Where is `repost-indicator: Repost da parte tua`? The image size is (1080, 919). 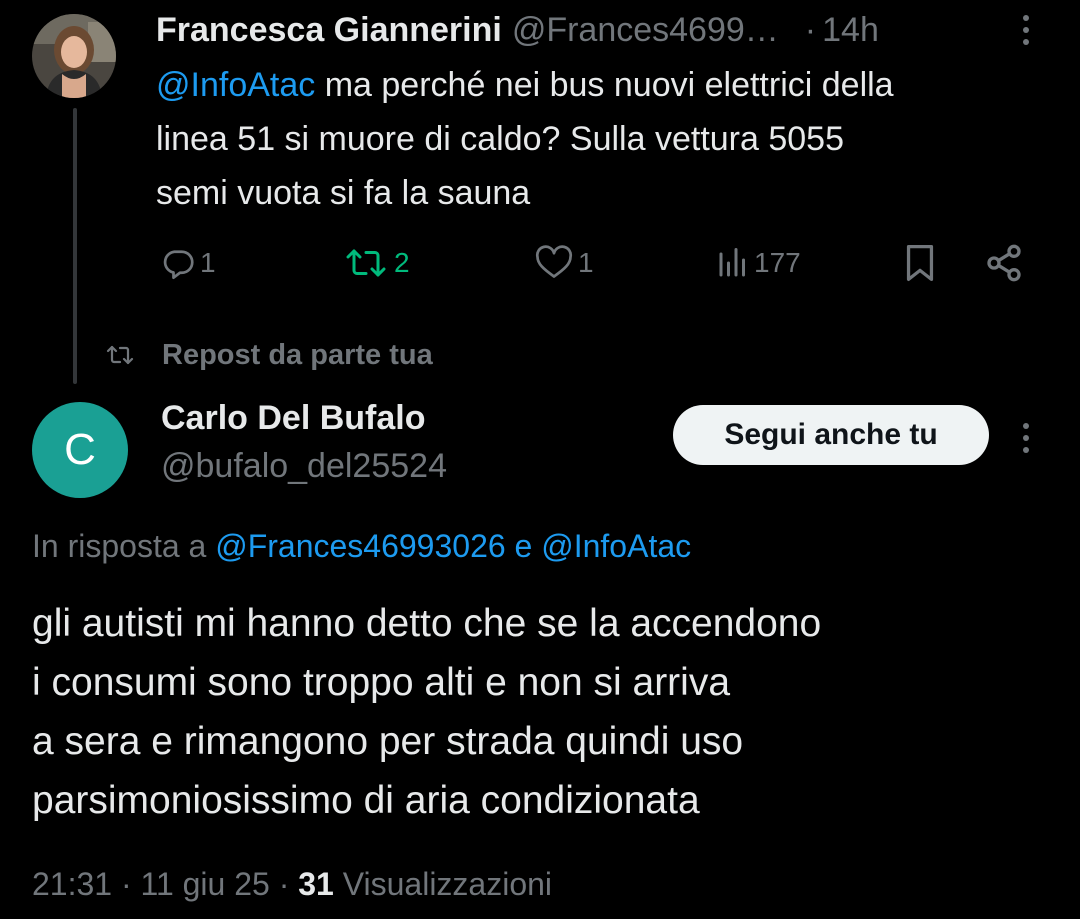 repost-indicator: Repost da parte tua is located at coordinates (268, 355).